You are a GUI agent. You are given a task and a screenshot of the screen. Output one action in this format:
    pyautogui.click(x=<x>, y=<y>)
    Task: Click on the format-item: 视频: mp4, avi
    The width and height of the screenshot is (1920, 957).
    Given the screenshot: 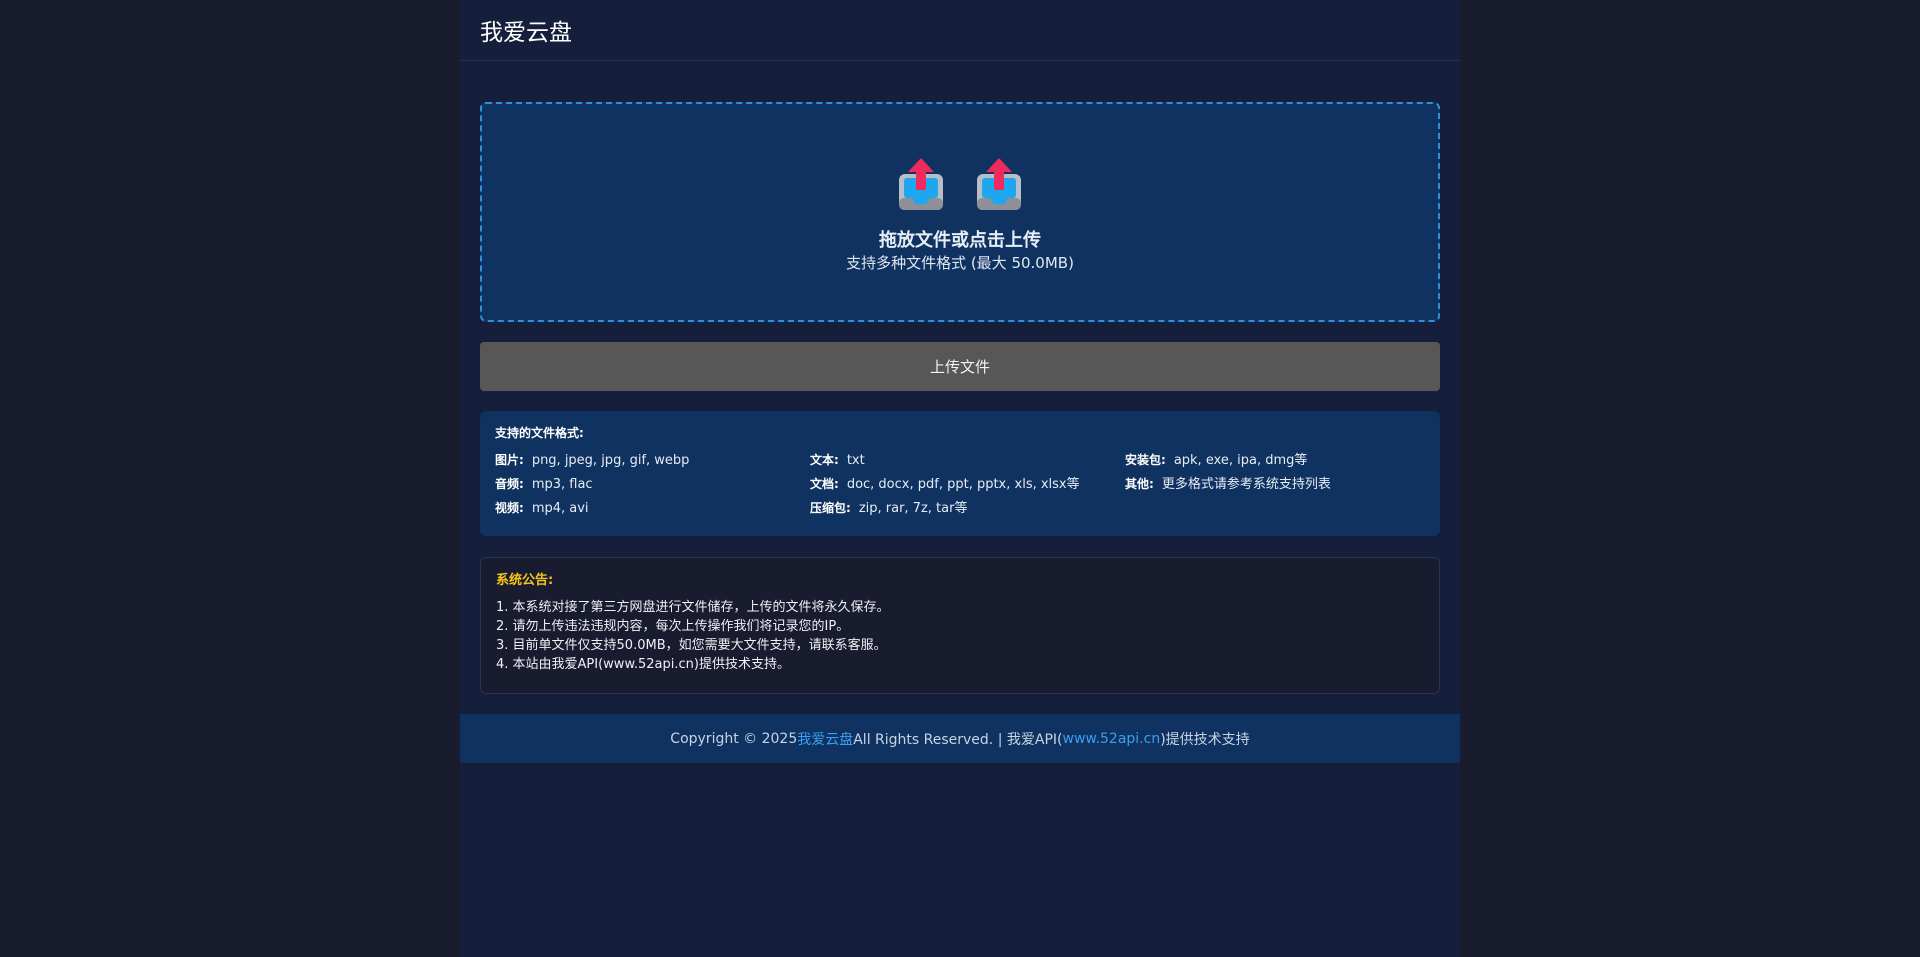 What is the action you would take?
    pyautogui.click(x=652, y=508)
    